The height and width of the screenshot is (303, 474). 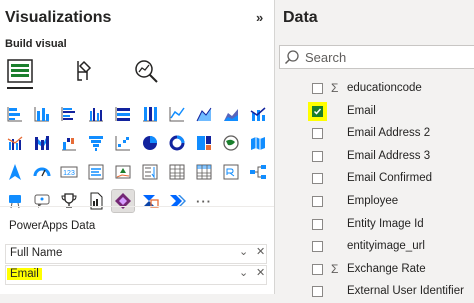 What do you see at coordinates (42, 143) in the screenshot?
I see `ribbon-chart-icon` at bounding box center [42, 143].